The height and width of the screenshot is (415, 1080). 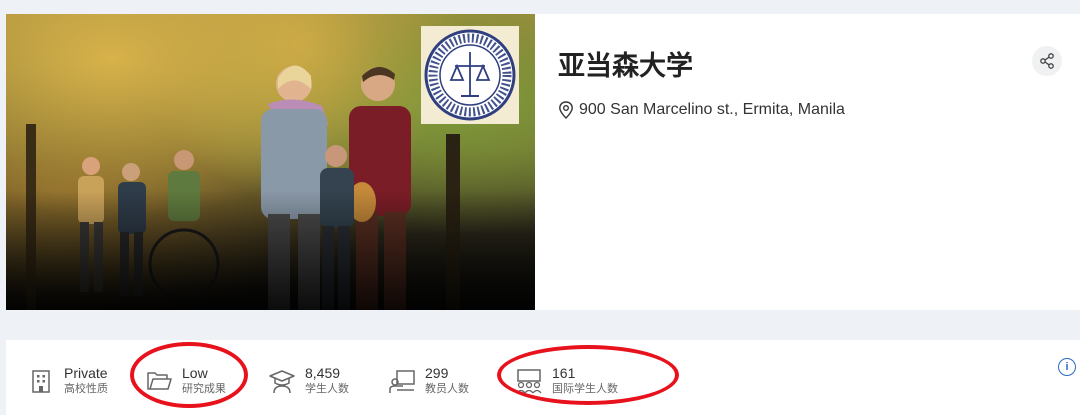 What do you see at coordinates (1067, 367) in the screenshot?
I see `info-icon: i` at bounding box center [1067, 367].